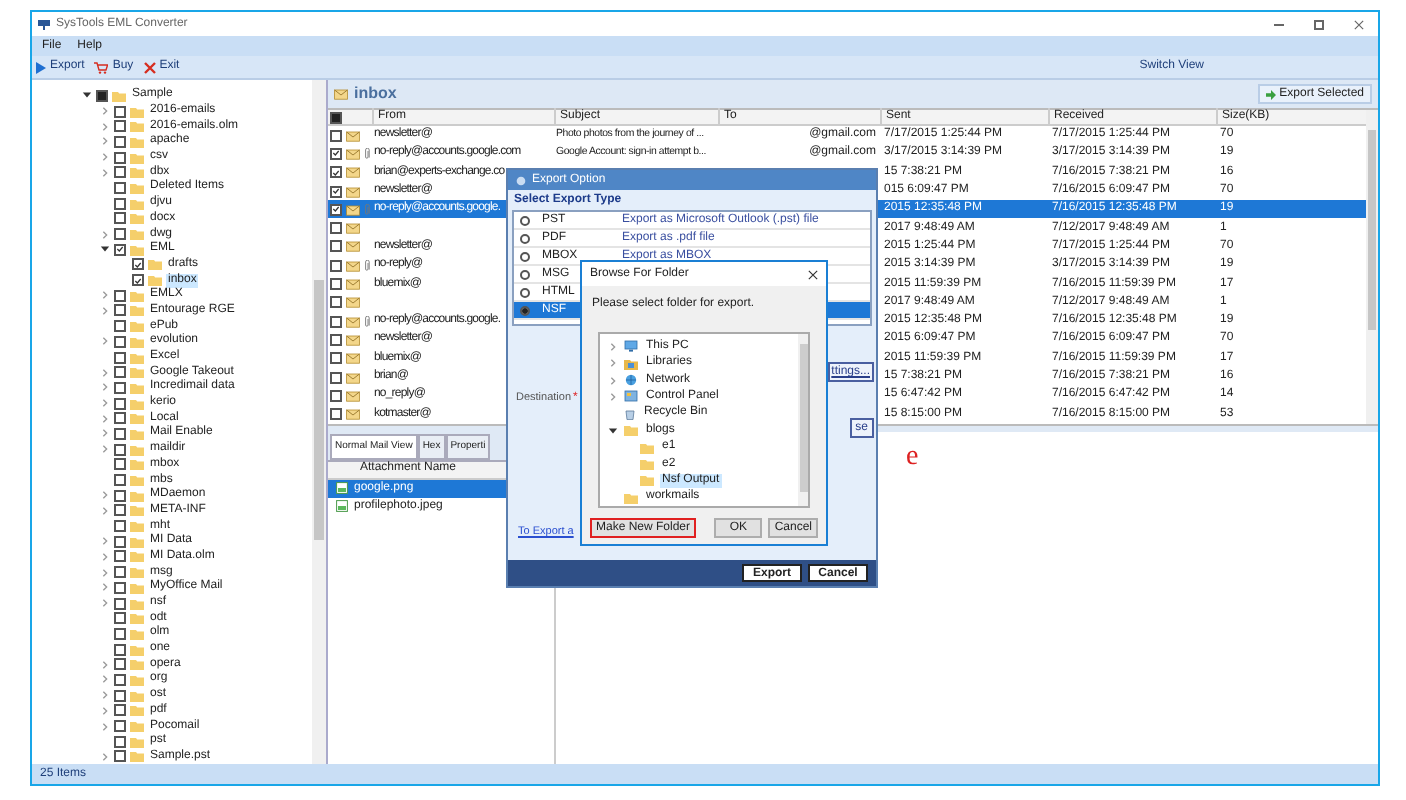 This screenshot has height=800, width=1406. What do you see at coordinates (101, 67) in the screenshot?
I see `cart-icon` at bounding box center [101, 67].